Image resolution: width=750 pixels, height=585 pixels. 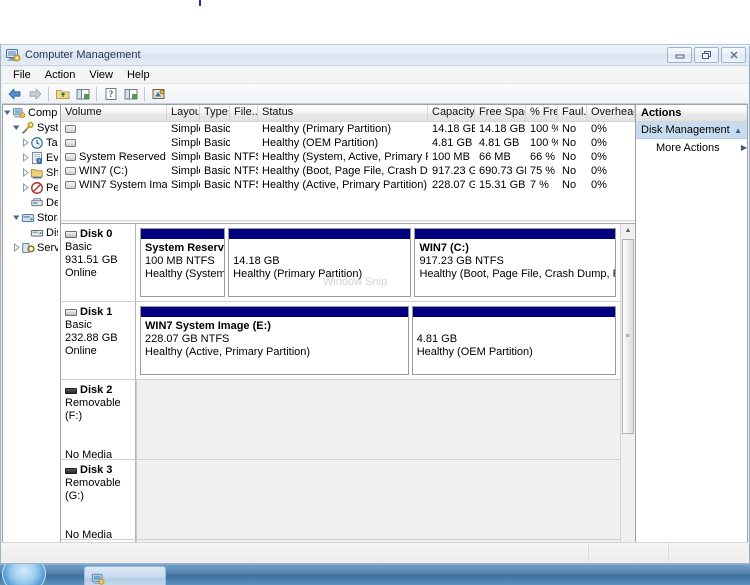 What do you see at coordinates (98, 429) in the screenshot?
I see `disk-size` at bounding box center [98, 429].